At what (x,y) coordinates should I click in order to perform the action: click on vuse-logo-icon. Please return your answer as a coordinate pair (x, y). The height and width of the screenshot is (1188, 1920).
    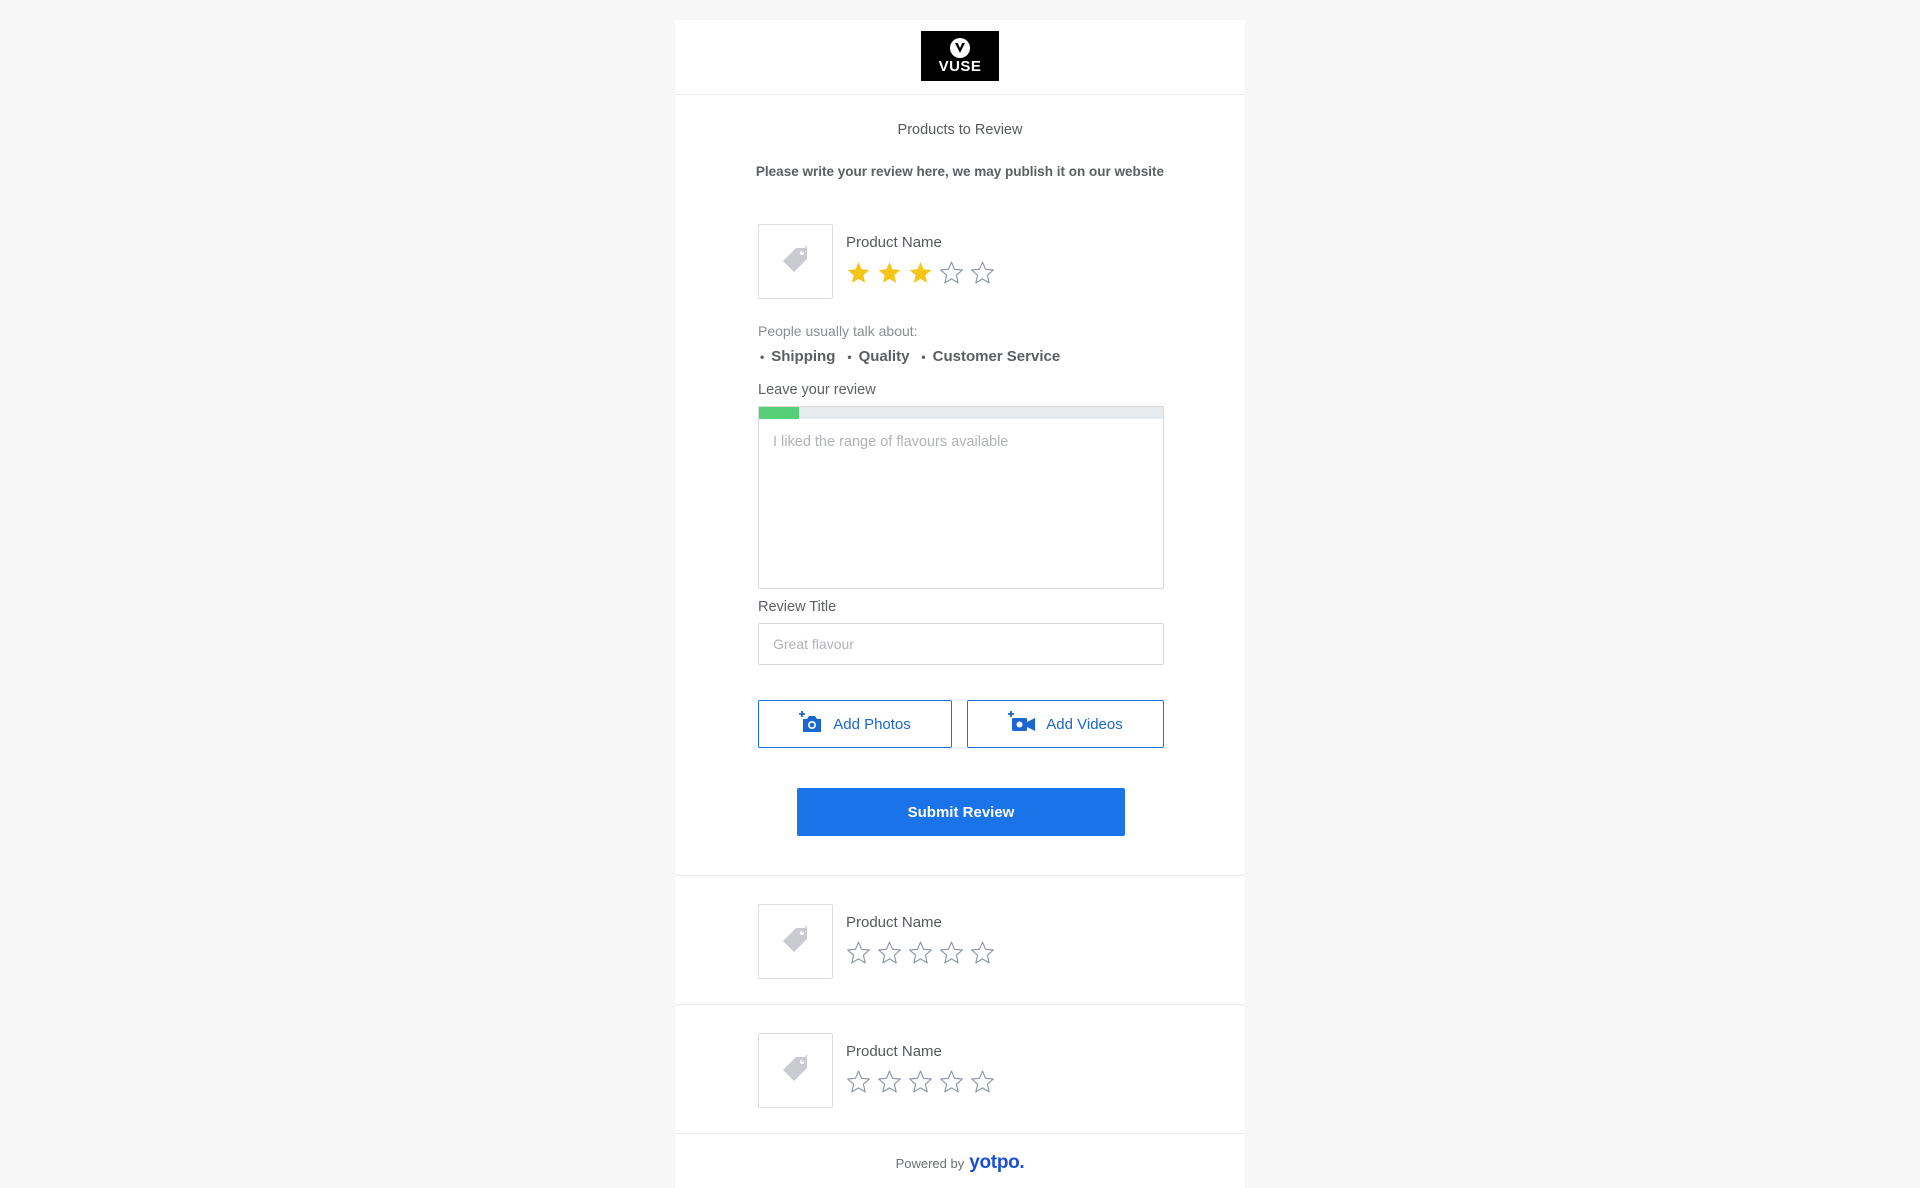
    Looking at the image, I should click on (960, 47).